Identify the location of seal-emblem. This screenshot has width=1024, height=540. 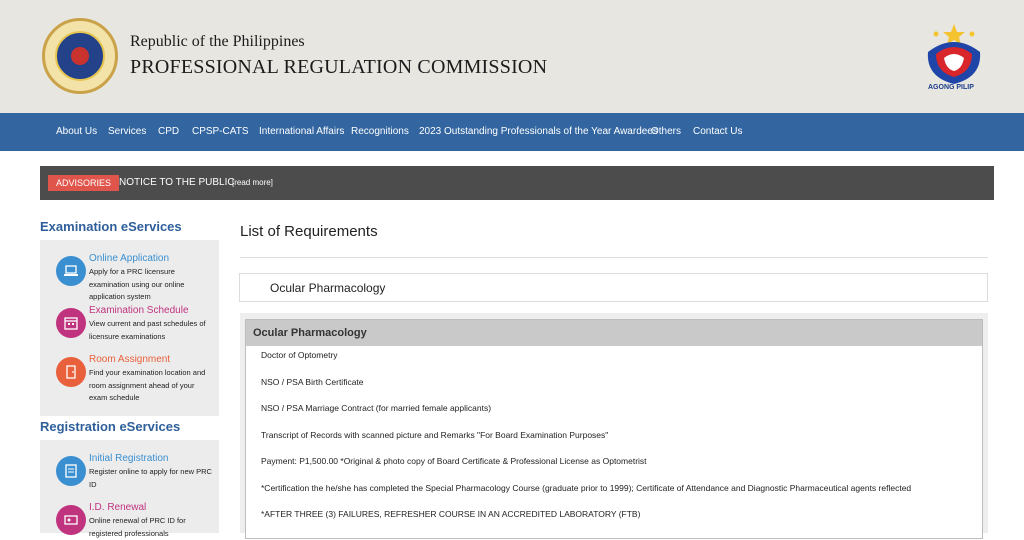
(80, 56).